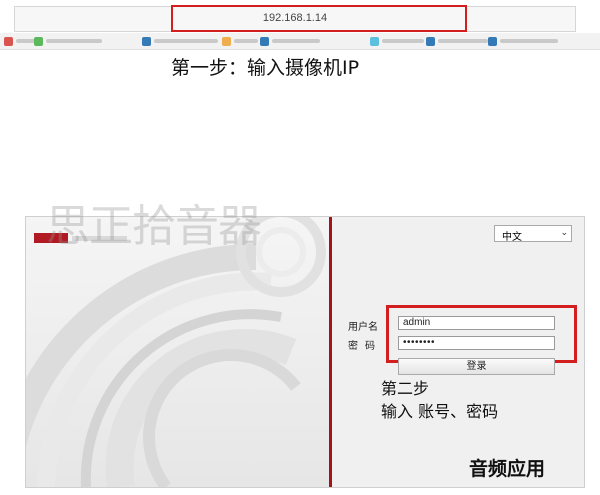  I want to click on language-select: 中文 ⌄, so click(533, 234).